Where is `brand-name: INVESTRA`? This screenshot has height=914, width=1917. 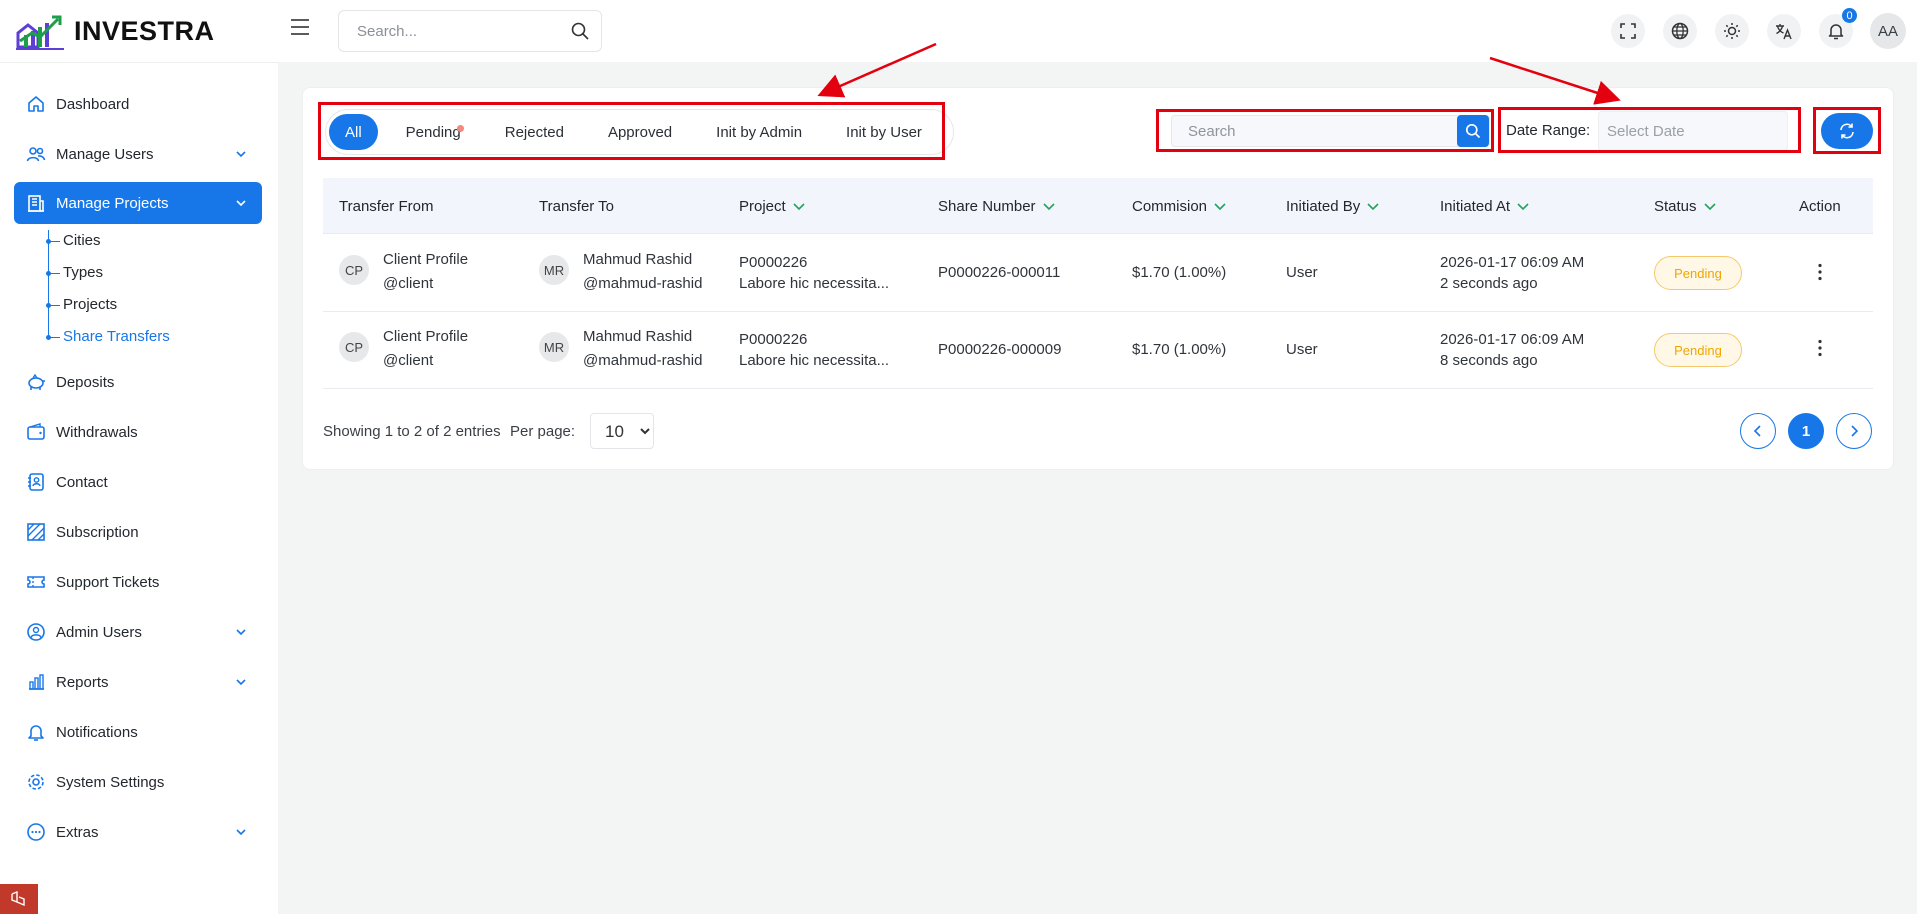
brand-name: INVESTRA is located at coordinates (144, 30).